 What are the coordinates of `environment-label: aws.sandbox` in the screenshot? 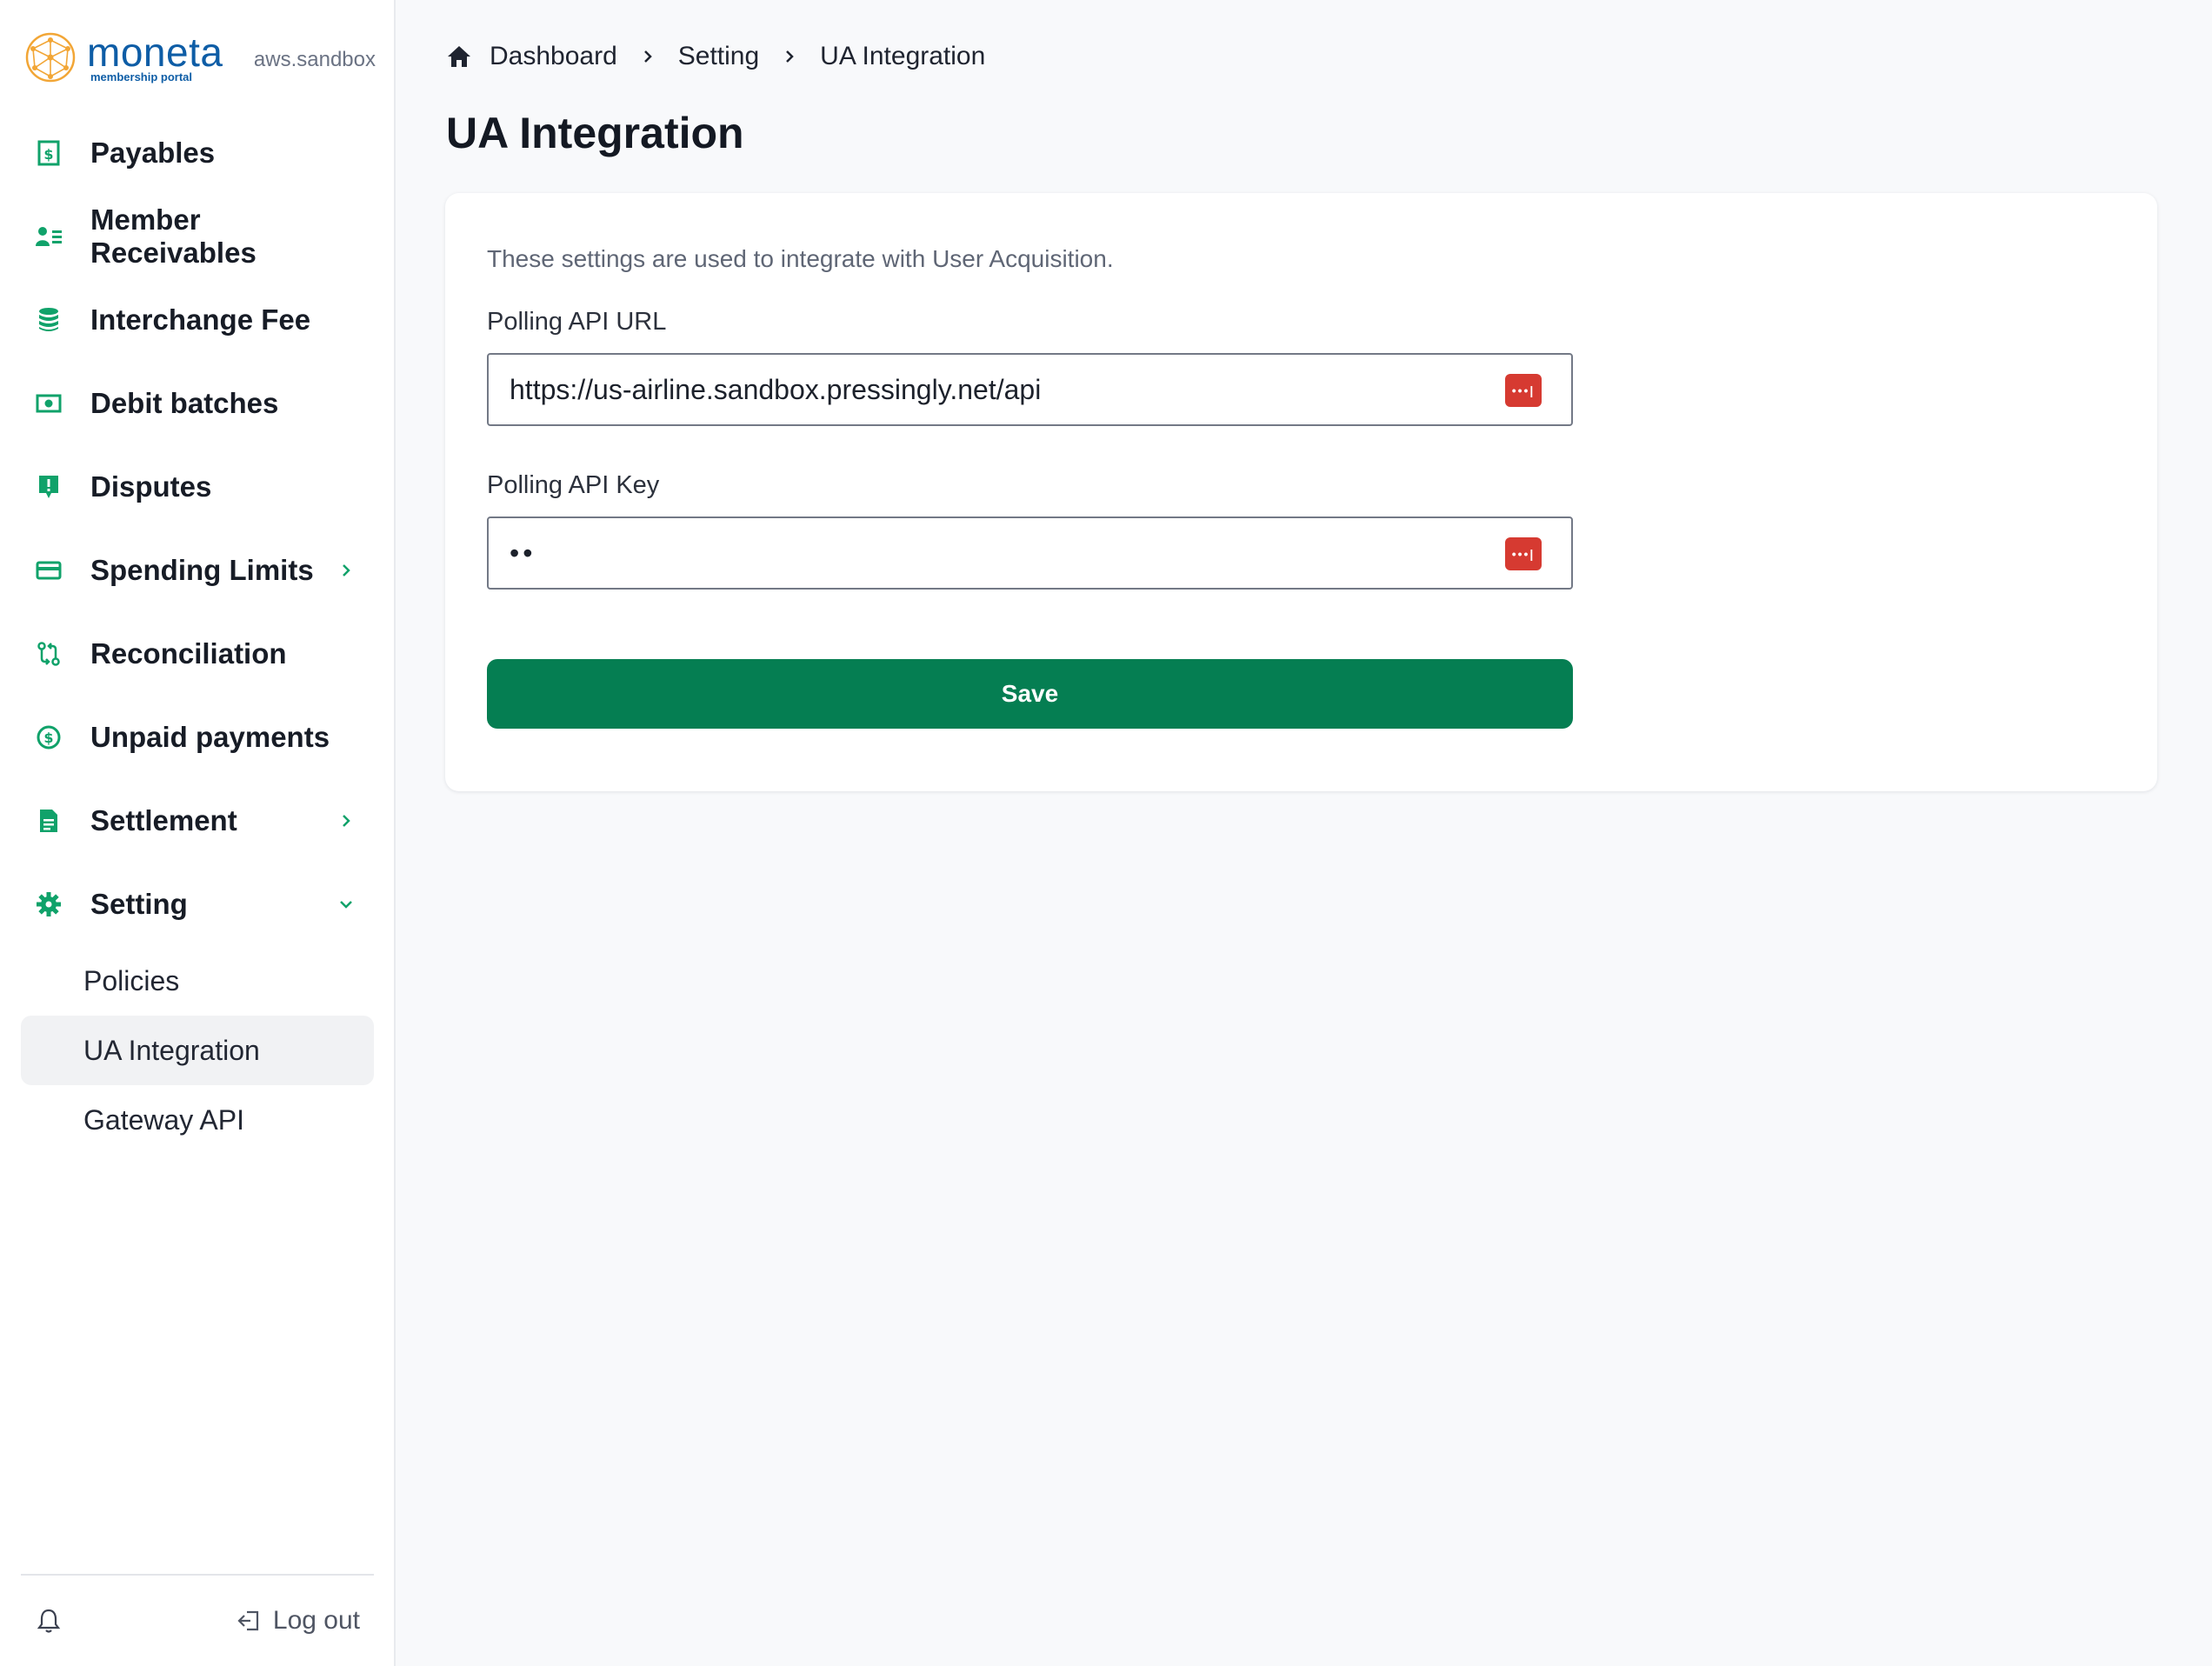 It's located at (314, 60).